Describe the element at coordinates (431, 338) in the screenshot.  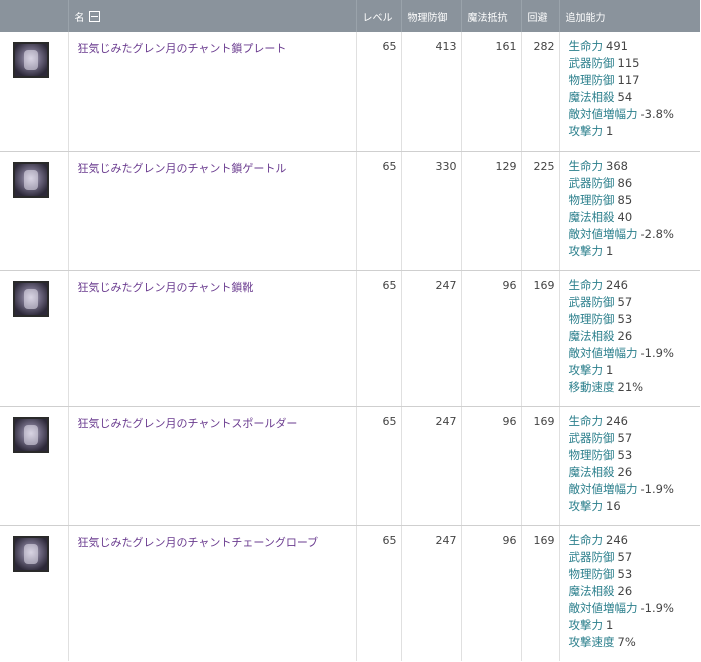
I see `item-phys-def: 247` at that location.